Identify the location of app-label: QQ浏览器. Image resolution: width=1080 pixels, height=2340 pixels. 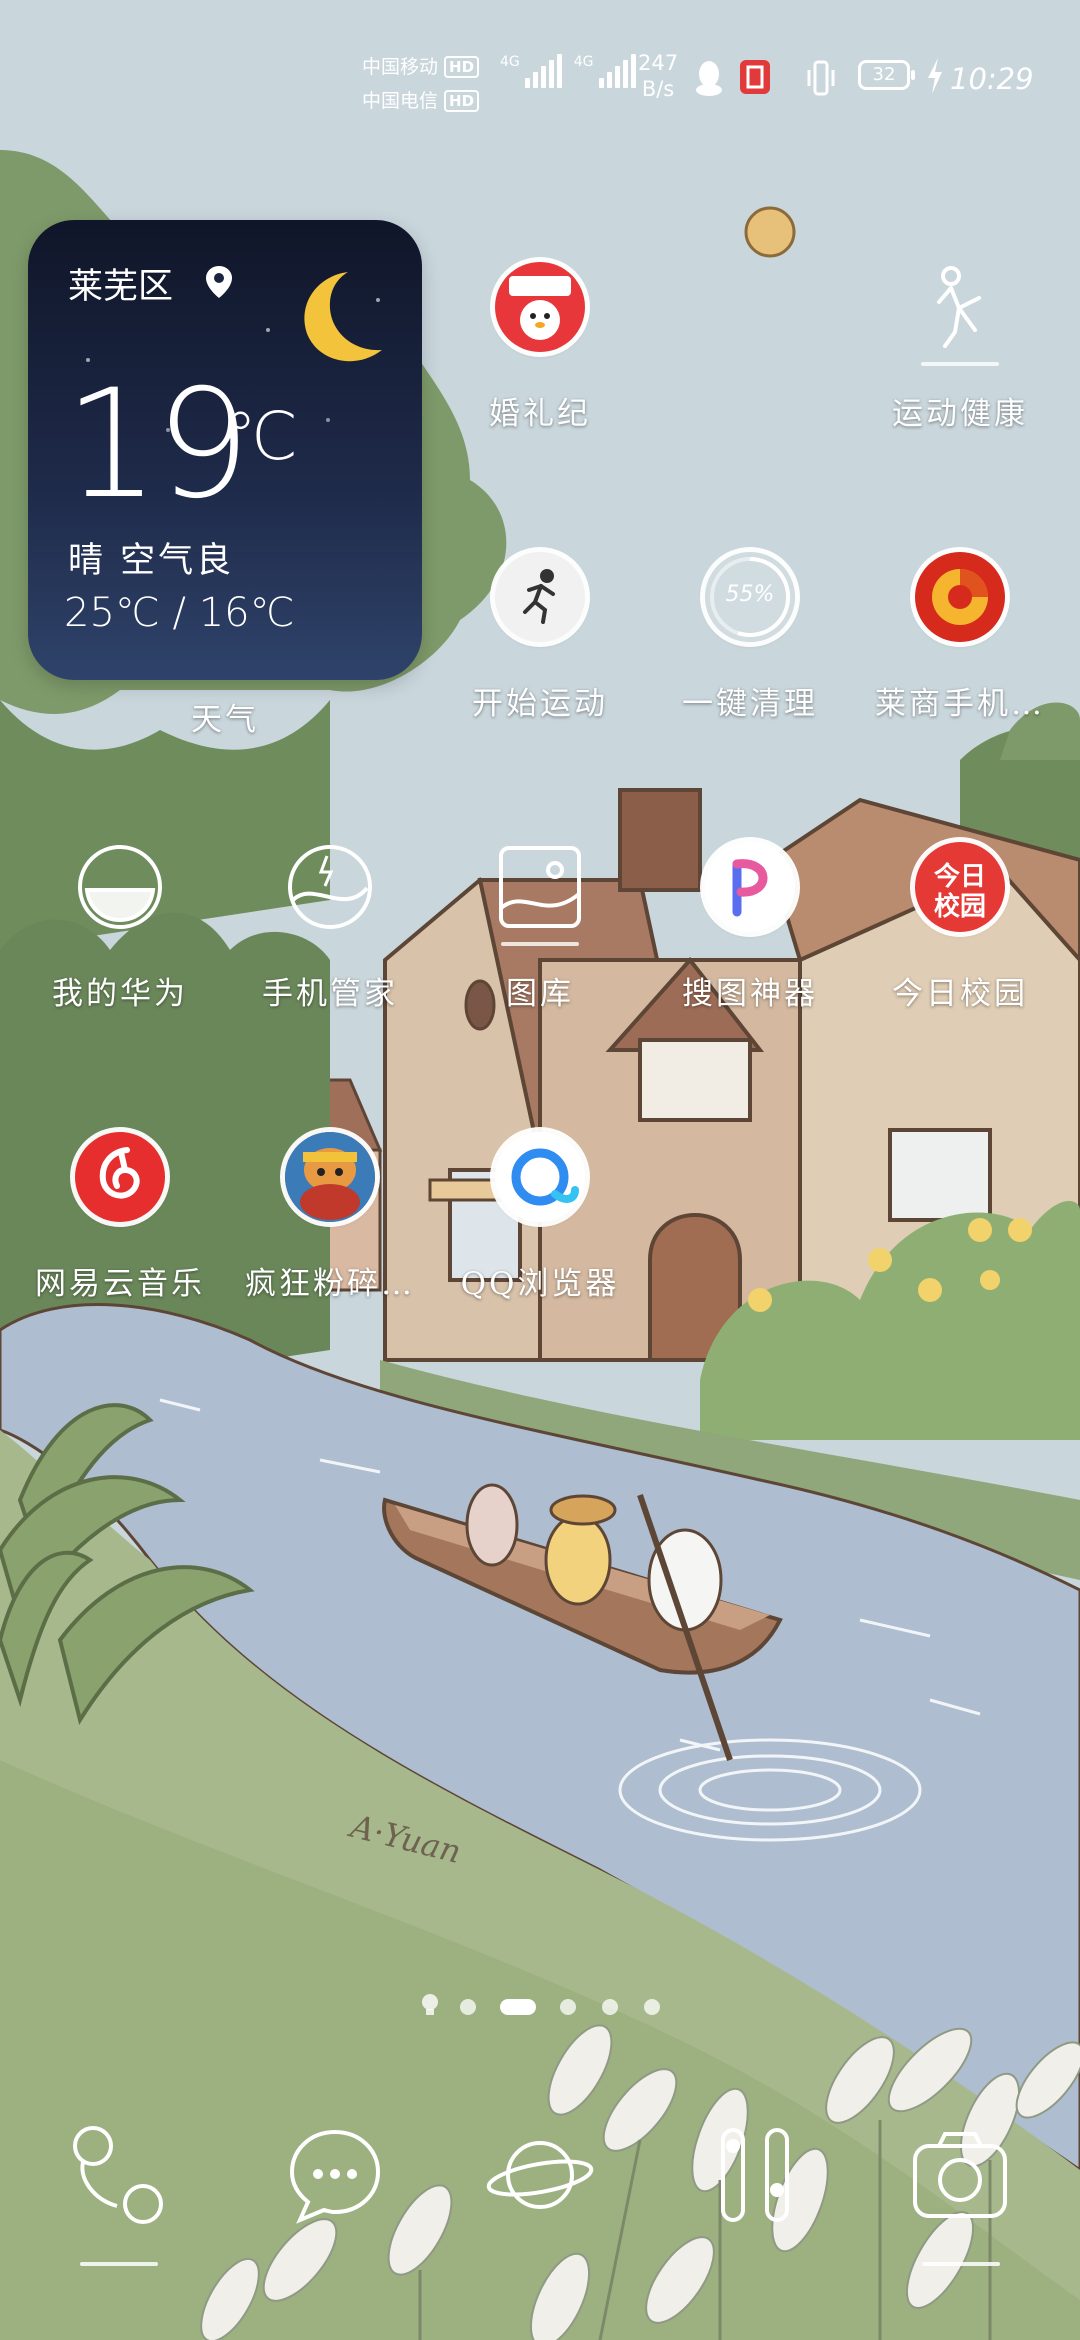
(540, 1284).